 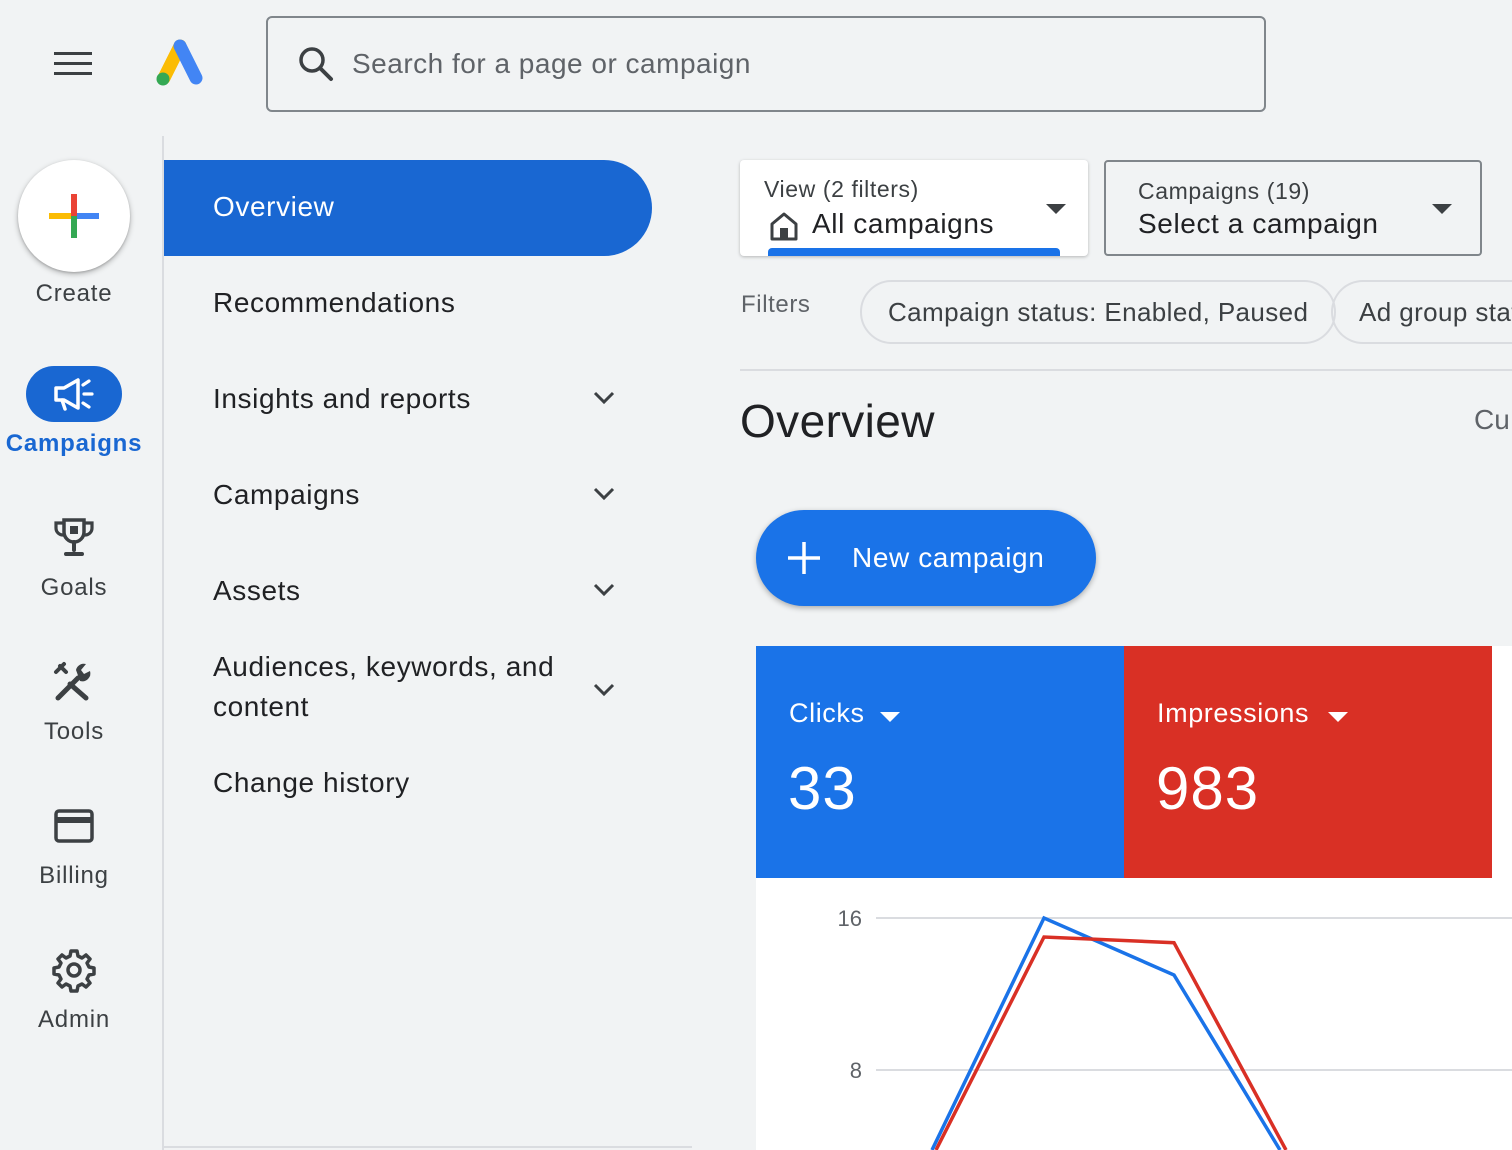 I want to click on nav-item-recommendations: Recommendations, so click(x=408, y=304).